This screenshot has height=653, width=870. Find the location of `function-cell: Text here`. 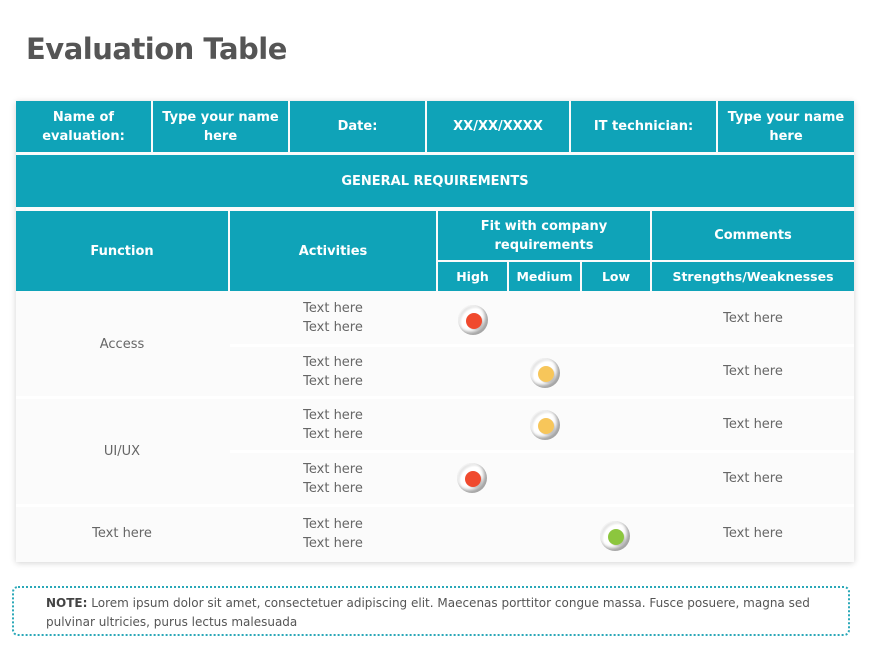

function-cell: Text here is located at coordinates (122, 533).